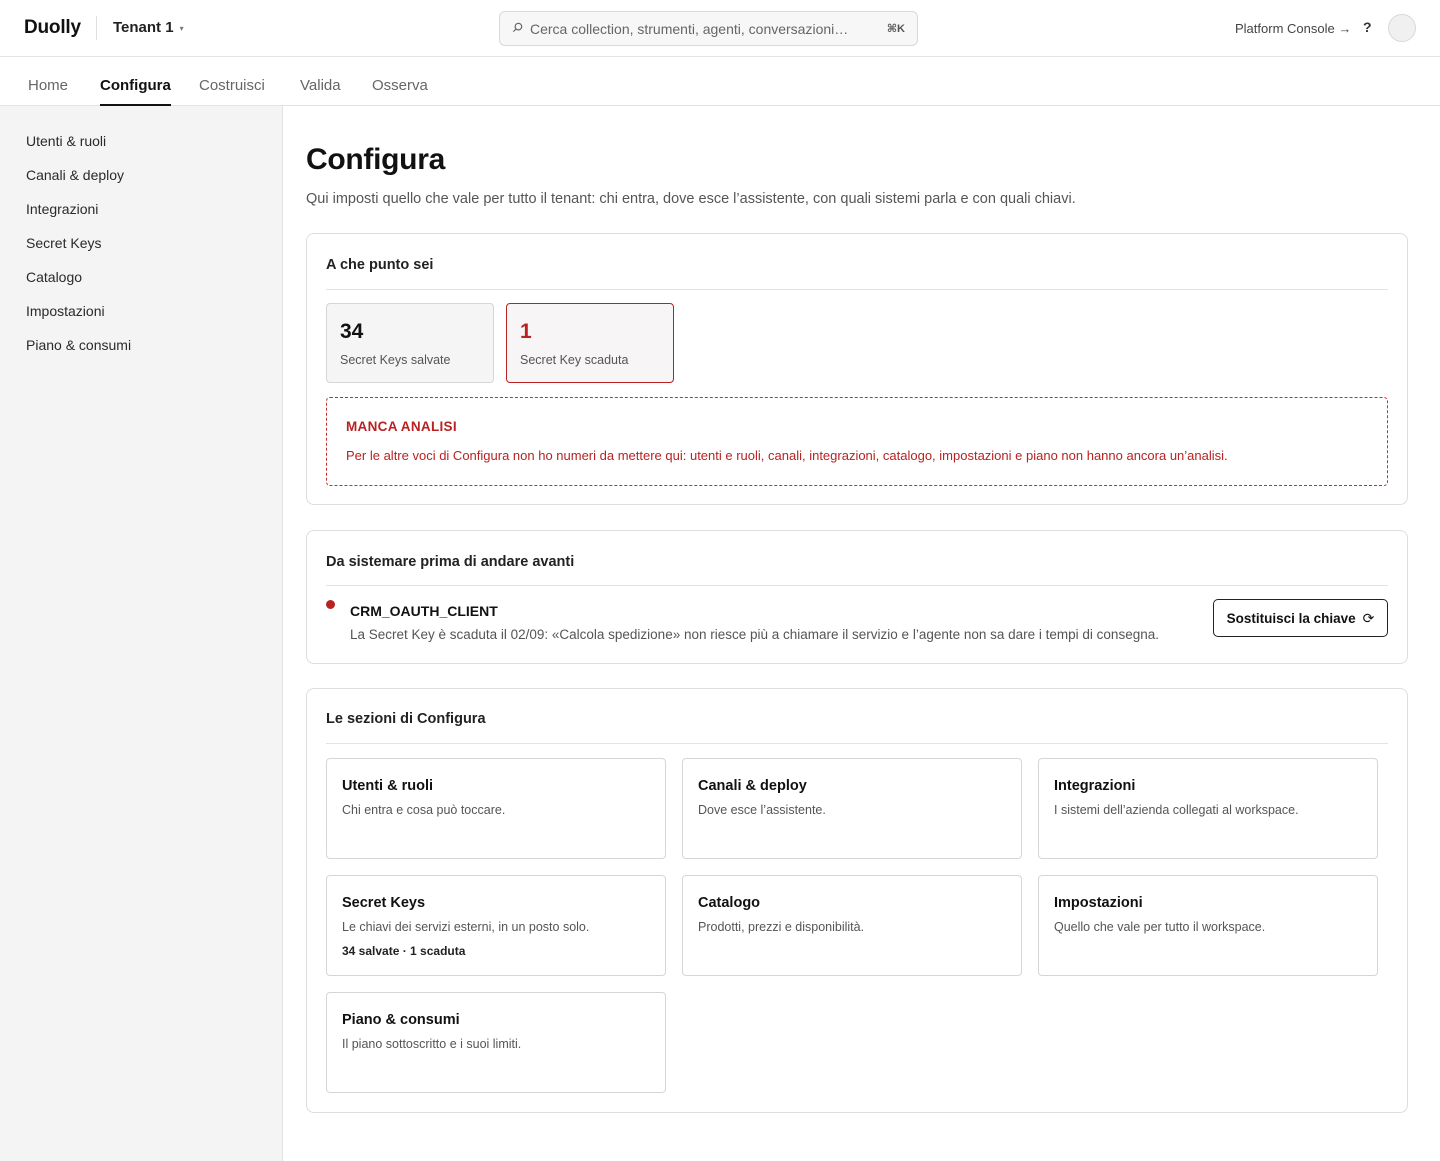  Describe the element at coordinates (181, 28) in the screenshot. I see `chevron-down-icon: ▾` at that location.